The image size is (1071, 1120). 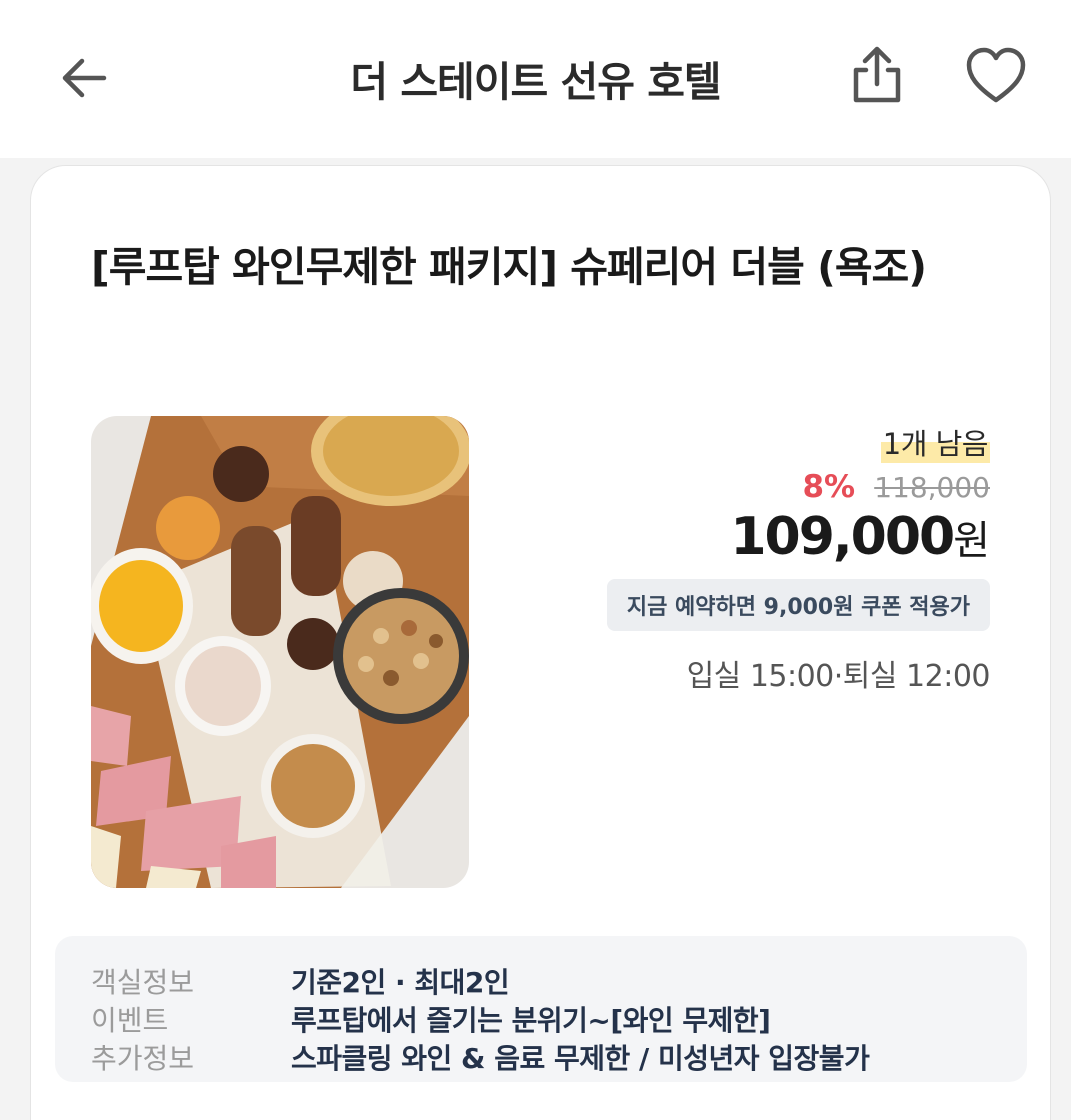 I want to click on info-value: 스파클링 와인 & 음료 무제한 / 미성년자 입장불가, so click(x=580, y=1058).